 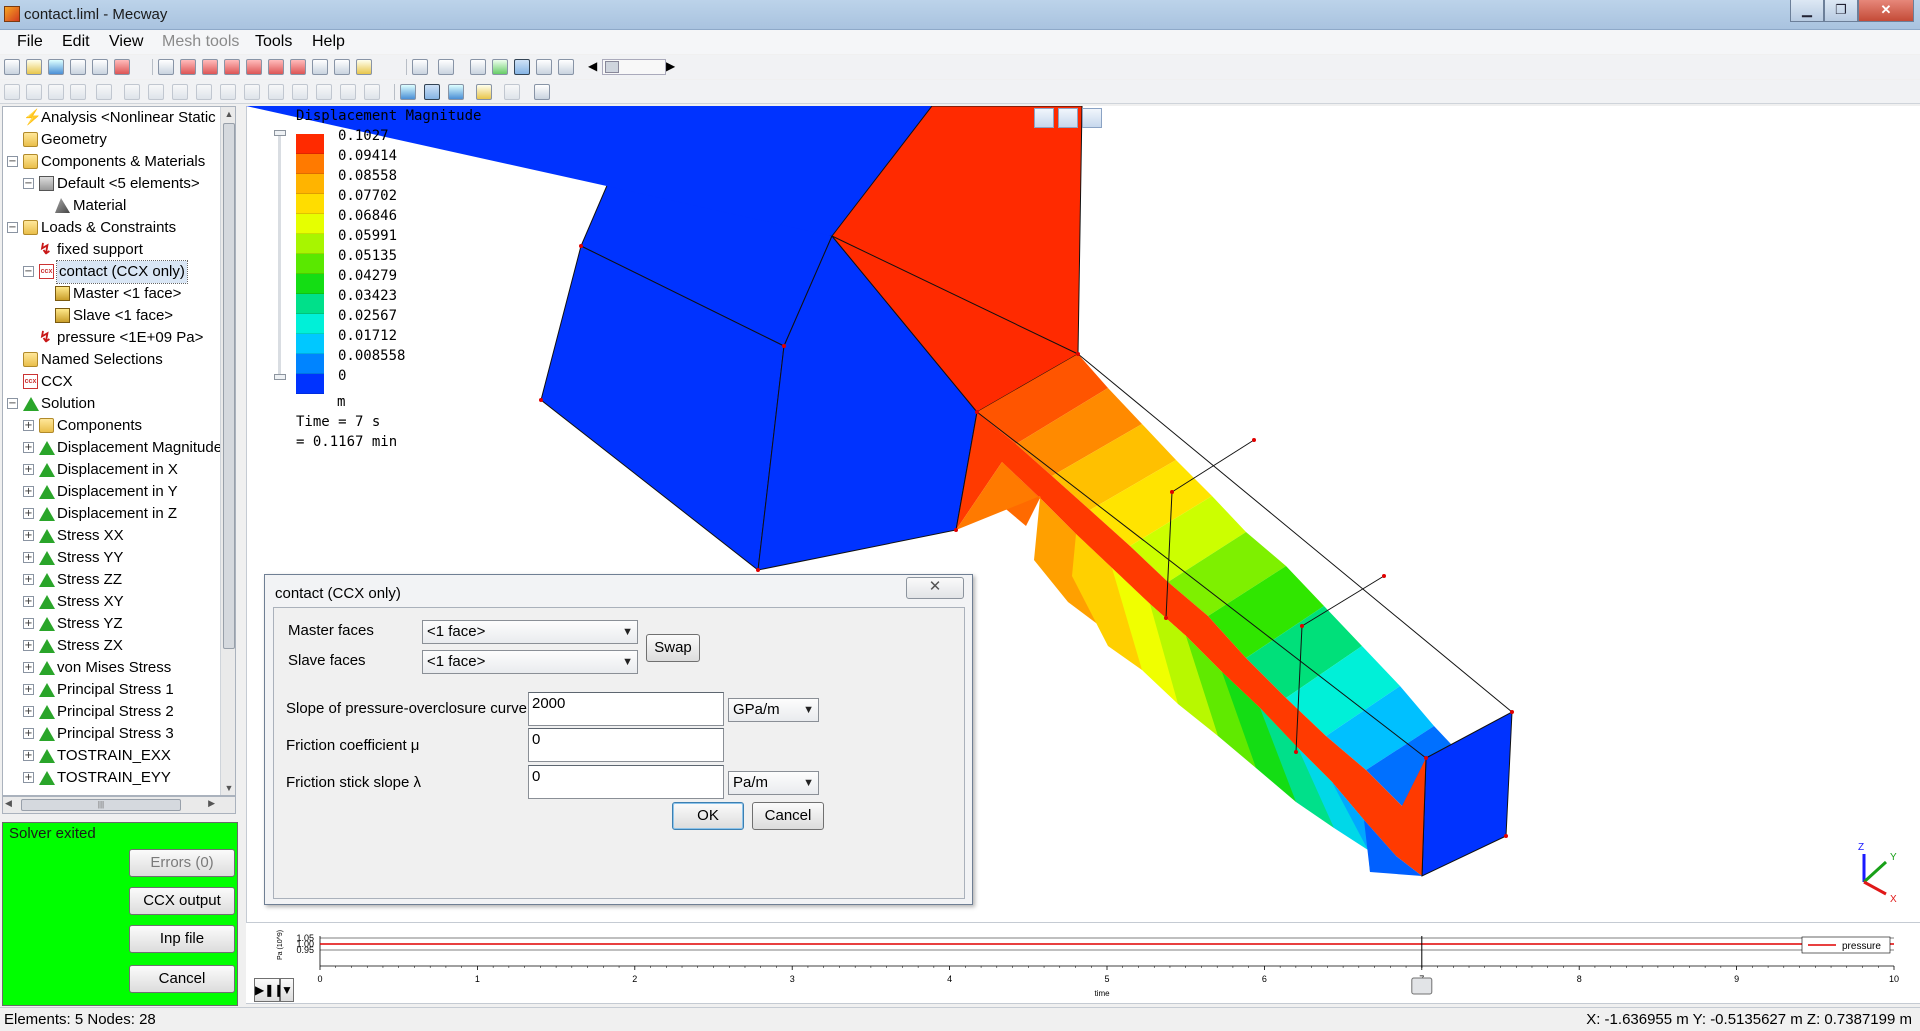 What do you see at coordinates (182, 939) in the screenshot?
I see `inp-file-button: Inp file` at bounding box center [182, 939].